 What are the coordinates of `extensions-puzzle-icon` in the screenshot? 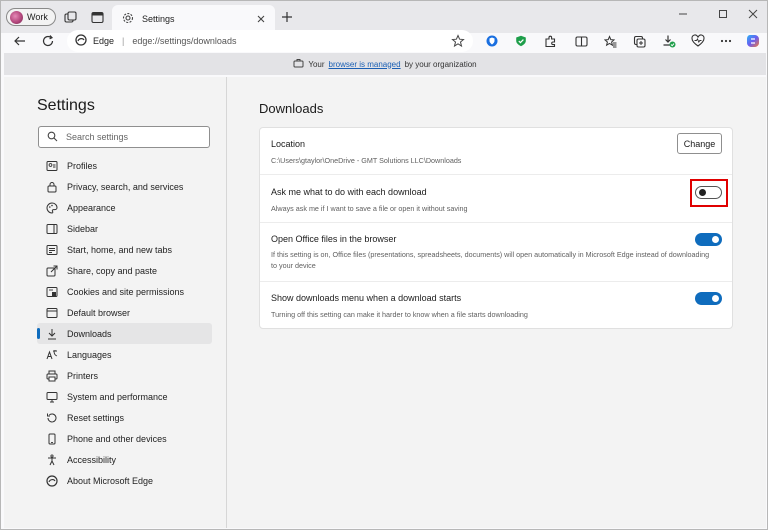 It's located at (550, 41).